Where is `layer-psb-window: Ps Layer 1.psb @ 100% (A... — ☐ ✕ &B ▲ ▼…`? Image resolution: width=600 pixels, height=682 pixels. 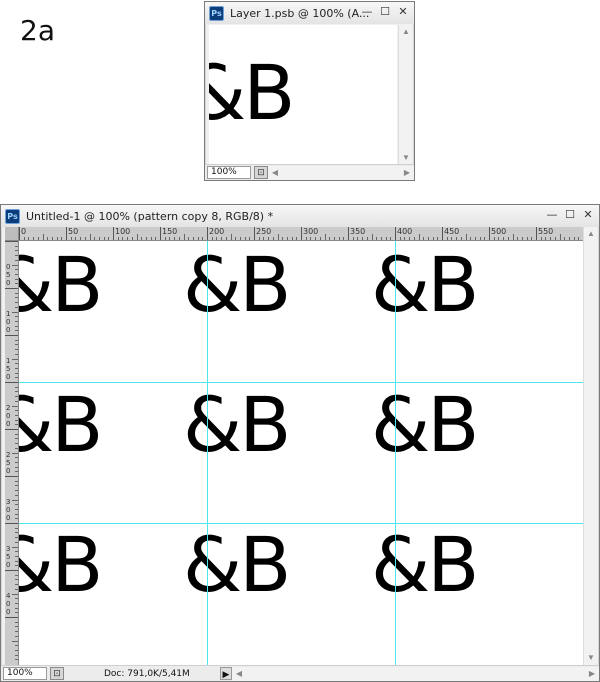
layer-psb-window: Ps Layer 1.psb @ 100% (A... — ☐ ✕ &B ▲ ▼… is located at coordinates (309, 91).